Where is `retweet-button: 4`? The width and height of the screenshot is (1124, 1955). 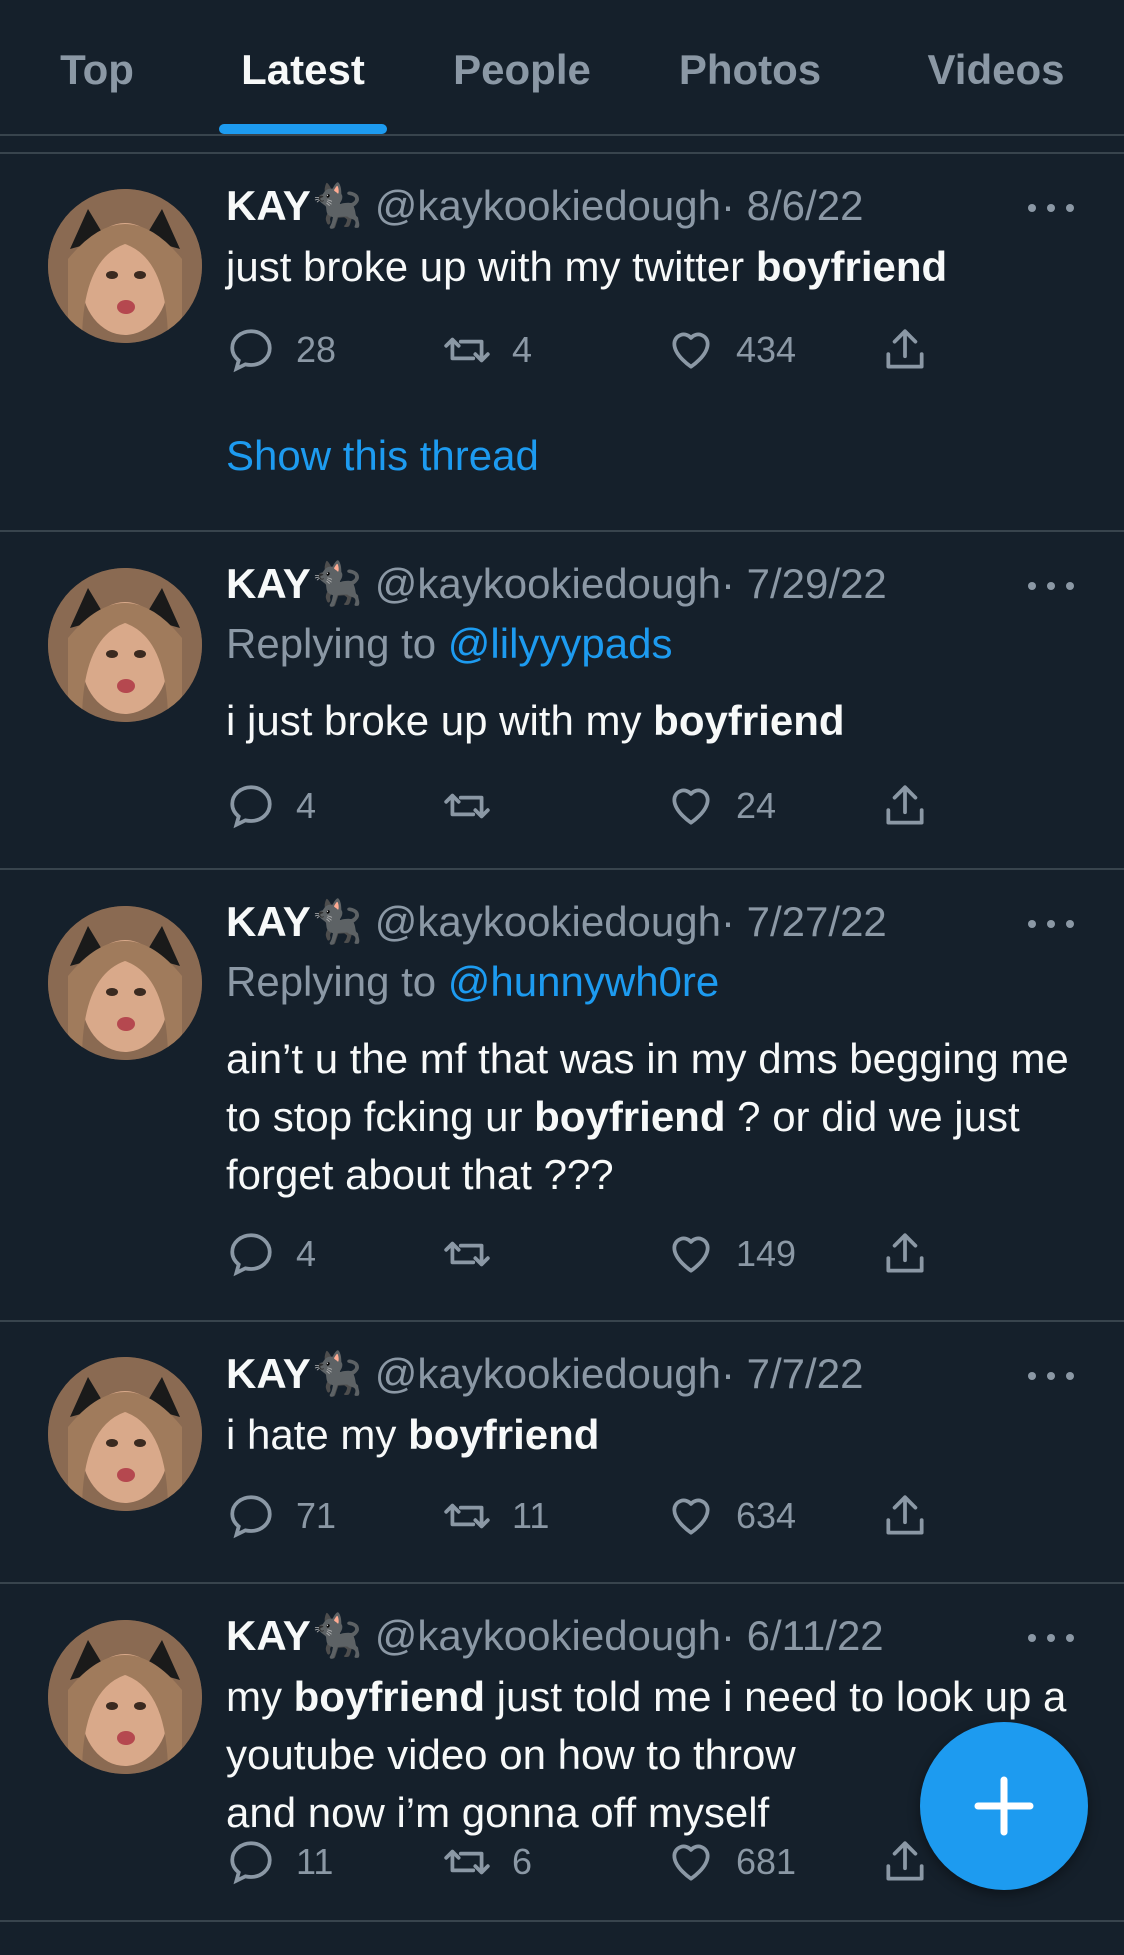
retweet-button: 4 is located at coordinates (487, 350).